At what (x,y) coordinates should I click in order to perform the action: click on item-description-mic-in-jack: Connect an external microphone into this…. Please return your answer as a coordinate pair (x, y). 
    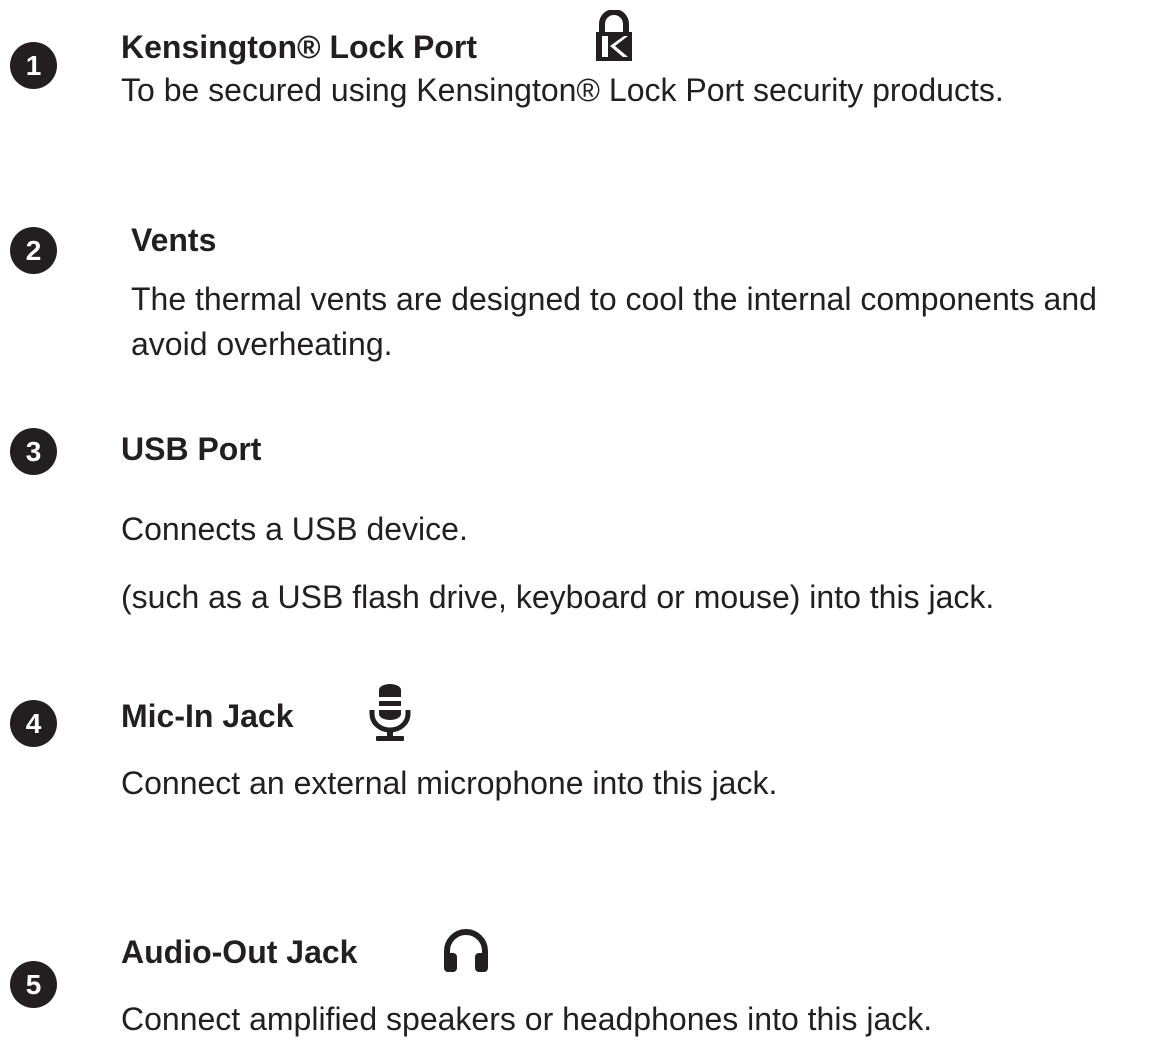
    Looking at the image, I should click on (449, 783).